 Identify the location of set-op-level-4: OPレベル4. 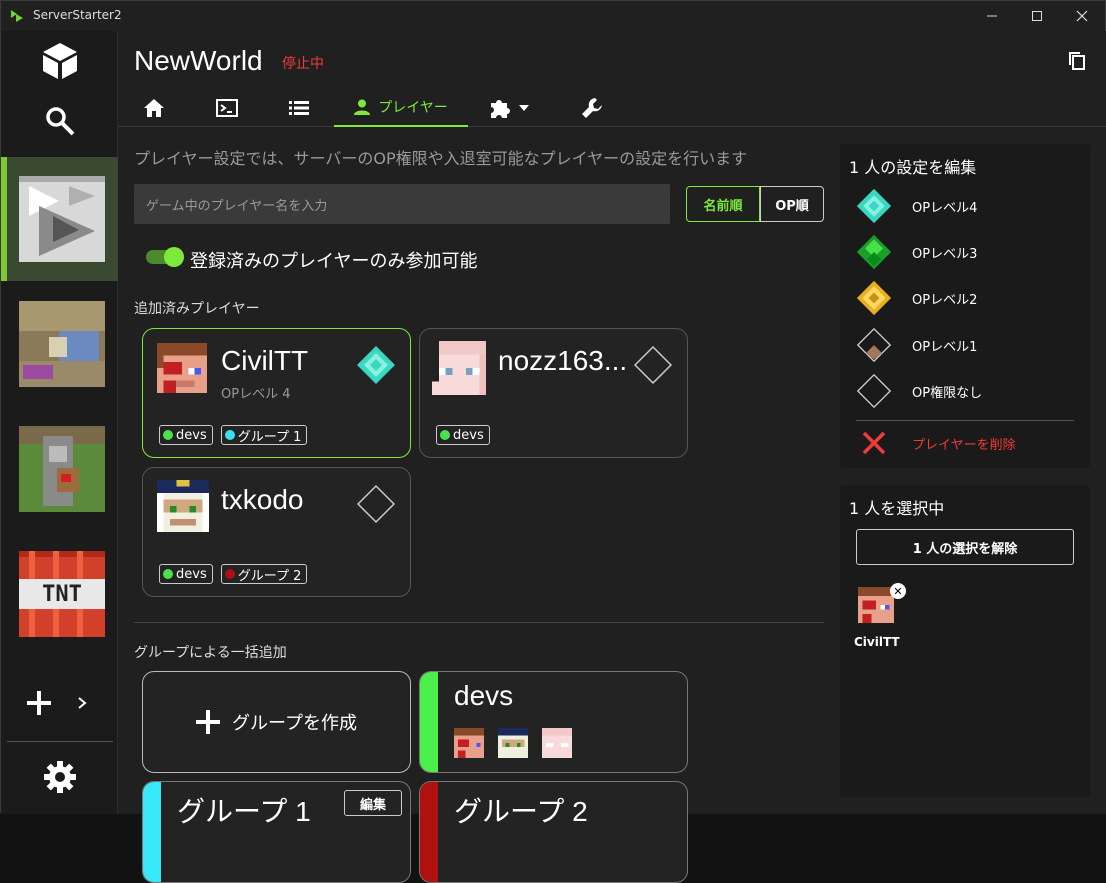
(966, 206).